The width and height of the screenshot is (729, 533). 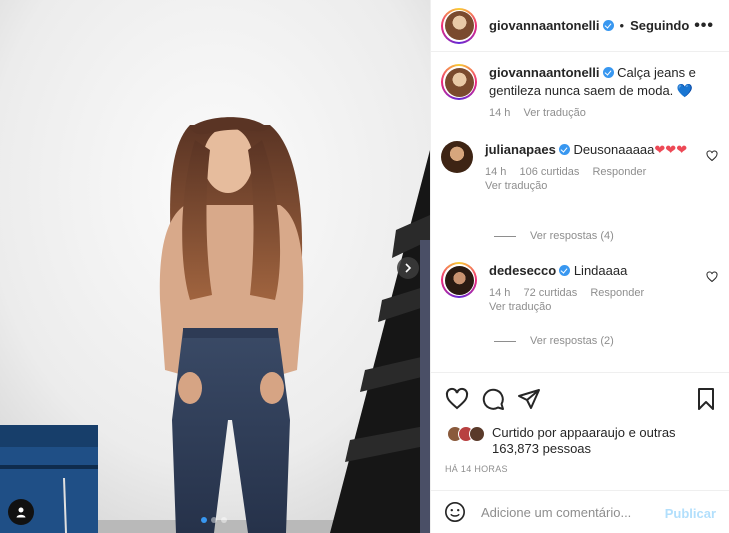 I want to click on comment-likes: 106 curtidas, so click(x=549, y=172).